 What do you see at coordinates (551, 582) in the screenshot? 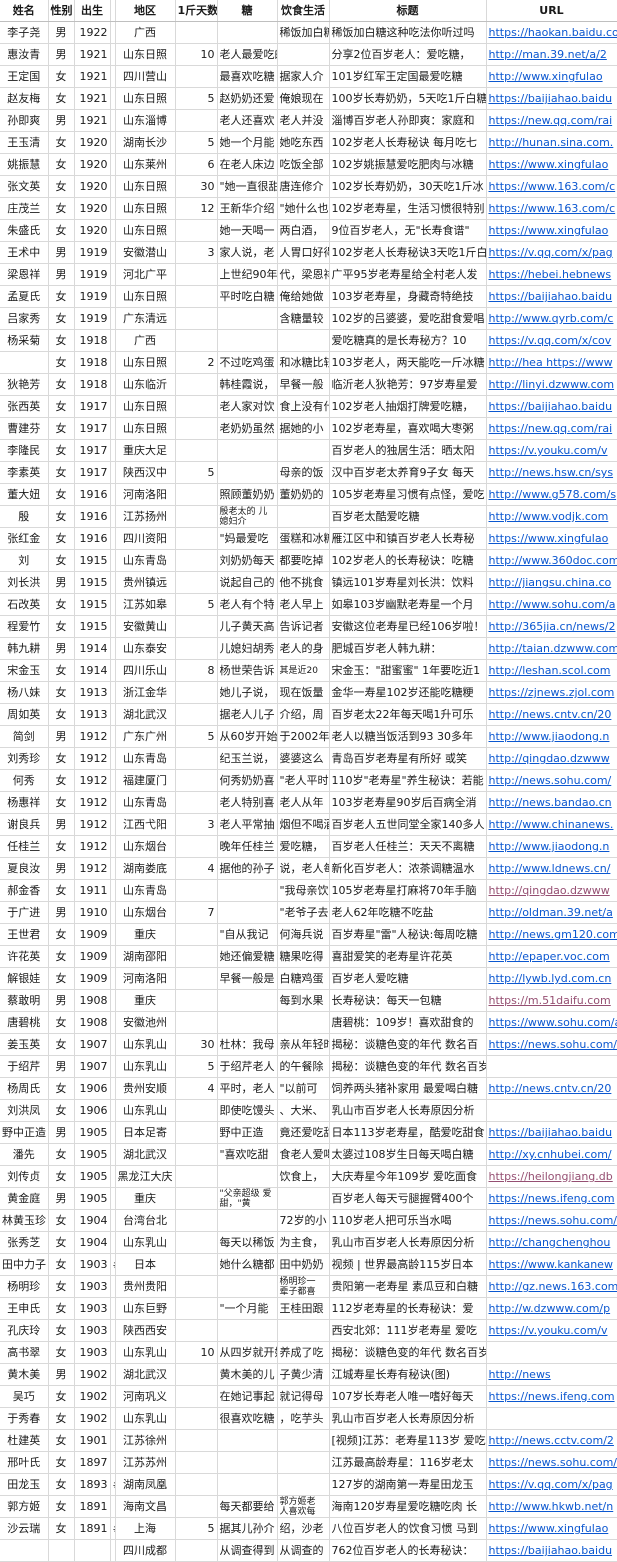
I see `cell-url: http://jiangsu.china.co` at bounding box center [551, 582].